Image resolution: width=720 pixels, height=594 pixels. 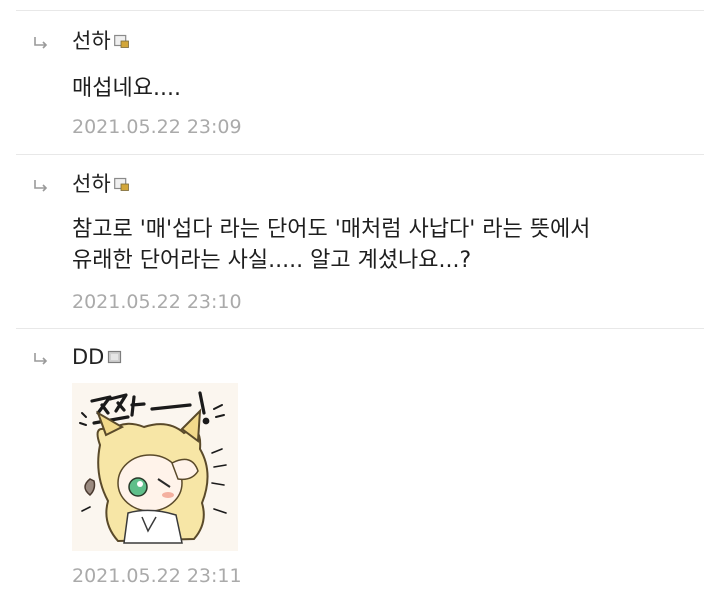 What do you see at coordinates (157, 127) in the screenshot?
I see `comment-timestamp: 2021.05.22 23:09` at bounding box center [157, 127].